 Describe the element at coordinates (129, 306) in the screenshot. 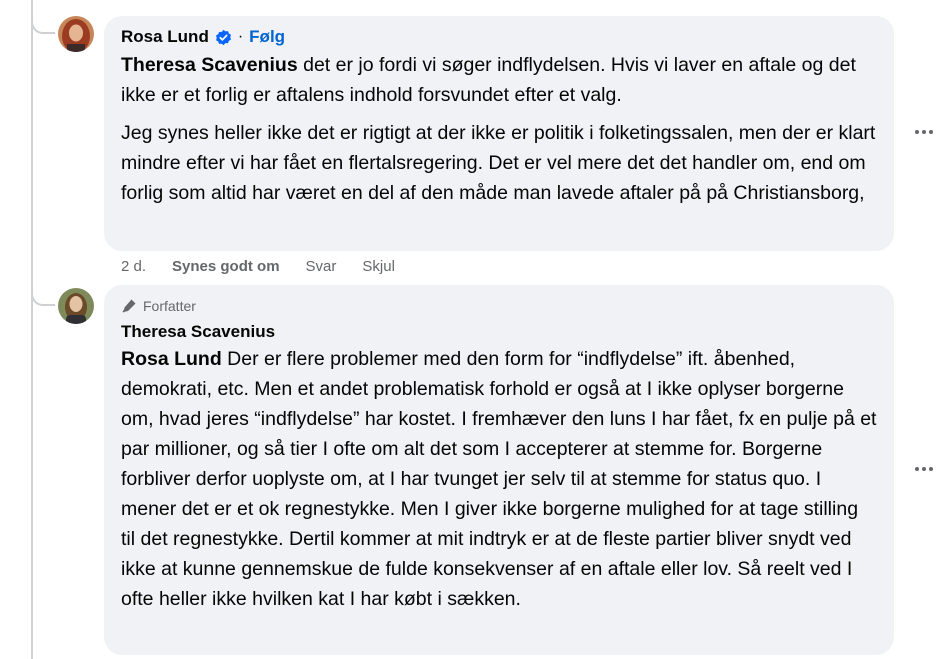

I see `pen-icon` at that location.